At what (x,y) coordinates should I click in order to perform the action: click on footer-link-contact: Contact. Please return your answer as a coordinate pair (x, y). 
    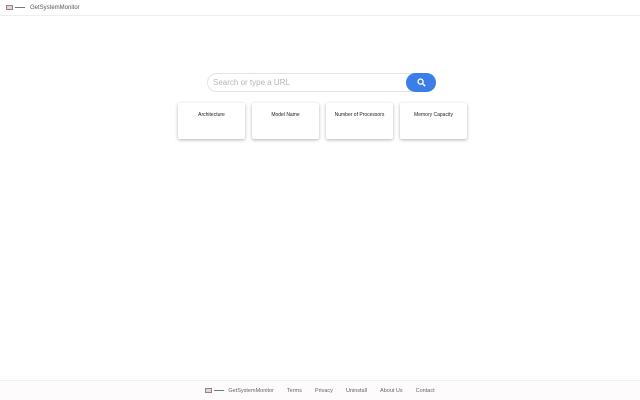
    Looking at the image, I should click on (425, 391).